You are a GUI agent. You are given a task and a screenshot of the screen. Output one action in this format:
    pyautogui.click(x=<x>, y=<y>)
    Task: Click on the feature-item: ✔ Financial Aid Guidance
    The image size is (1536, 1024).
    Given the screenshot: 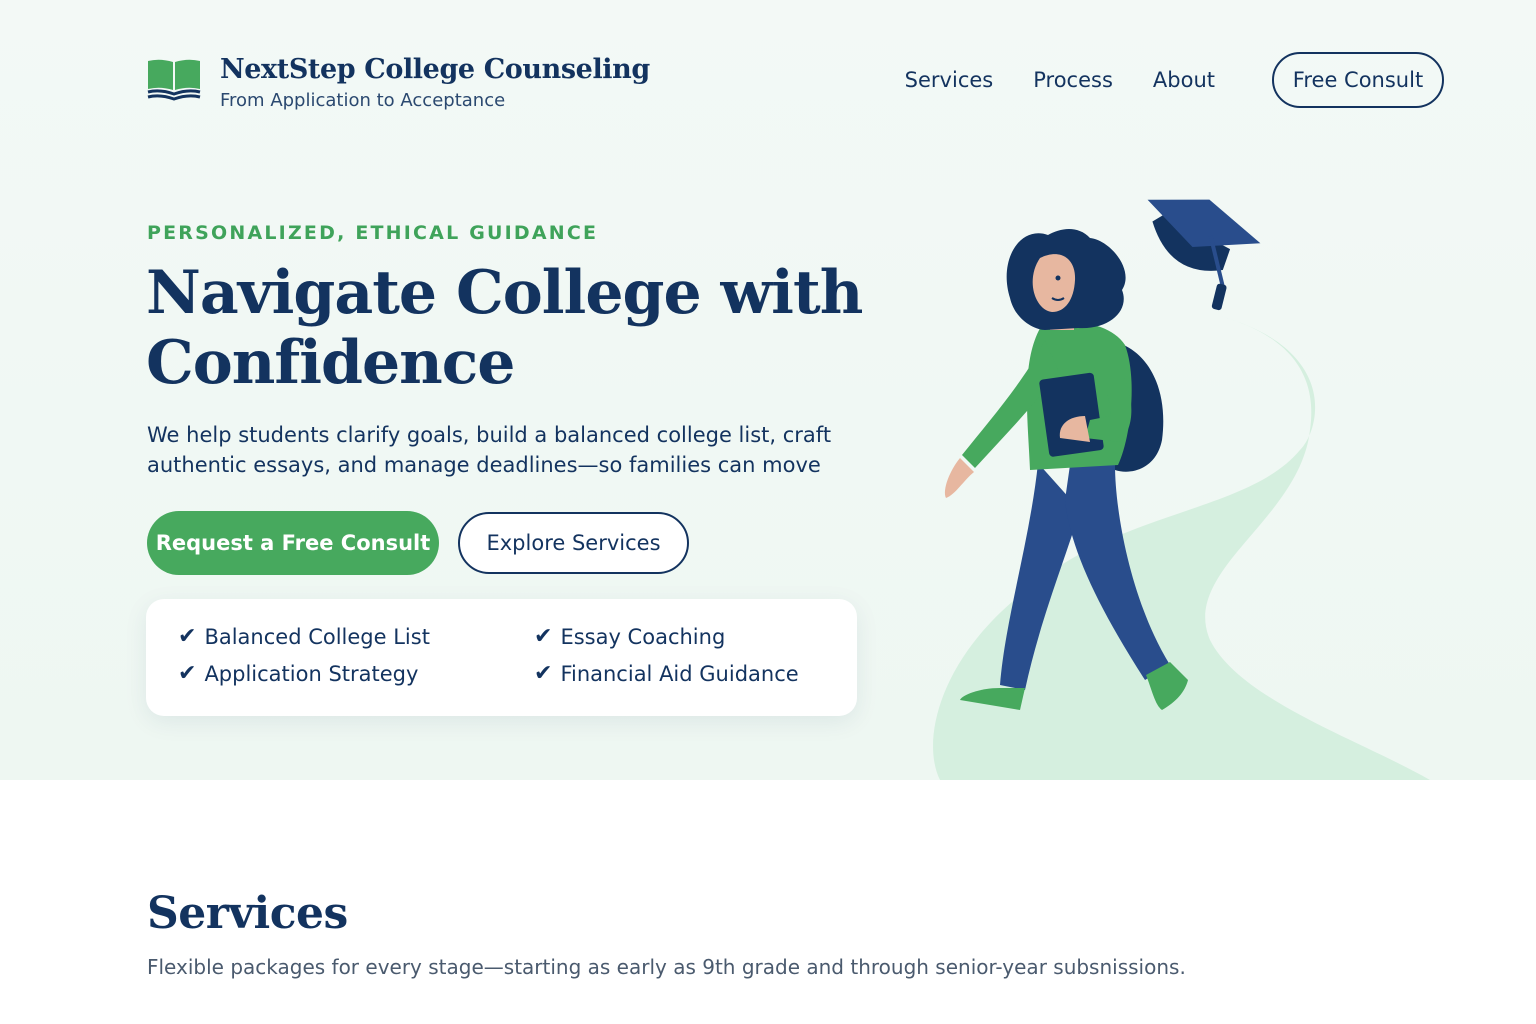 What is the action you would take?
    pyautogui.click(x=666, y=673)
    